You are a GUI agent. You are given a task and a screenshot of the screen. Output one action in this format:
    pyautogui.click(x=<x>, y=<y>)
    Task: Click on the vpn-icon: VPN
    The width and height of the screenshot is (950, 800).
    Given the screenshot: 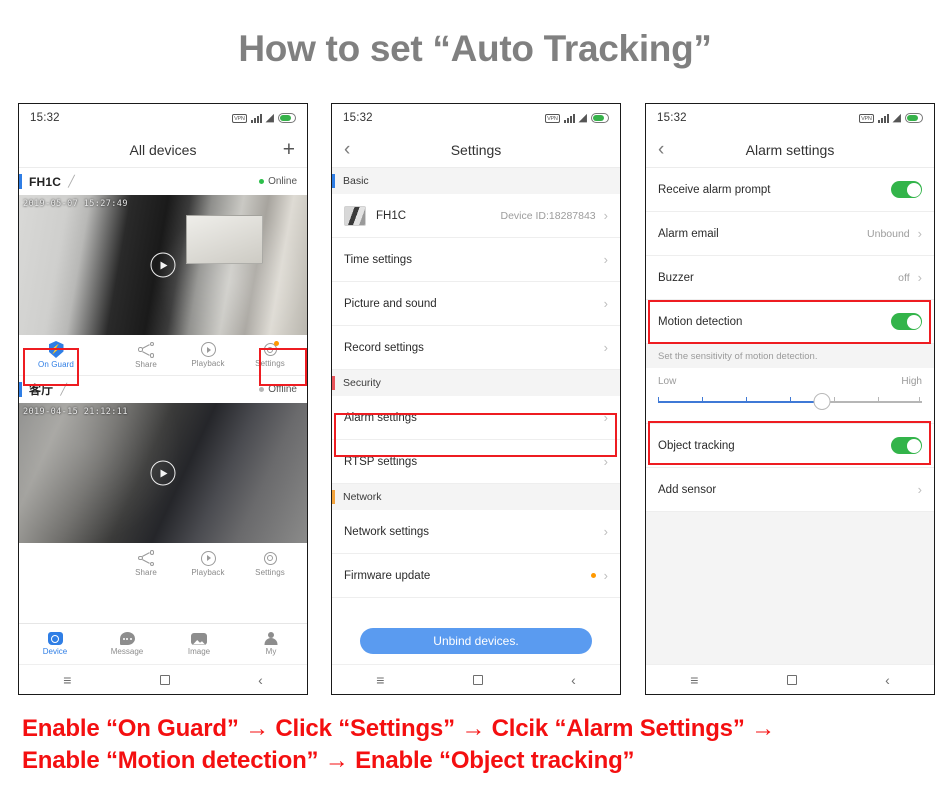 What is the action you would take?
    pyautogui.click(x=866, y=118)
    